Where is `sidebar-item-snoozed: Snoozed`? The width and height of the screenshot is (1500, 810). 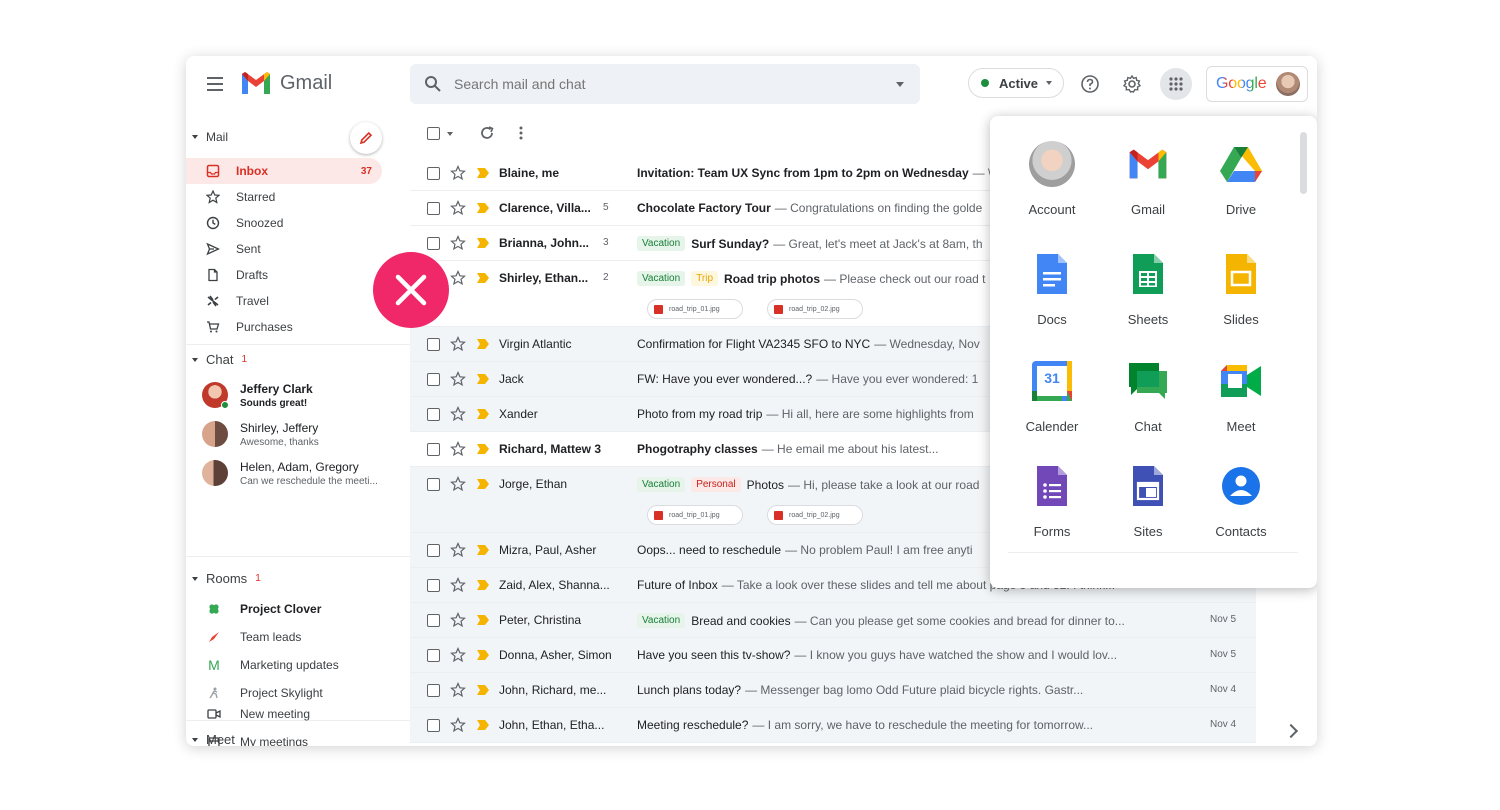
sidebar-item-snoozed: Snoozed is located at coordinates (284, 223).